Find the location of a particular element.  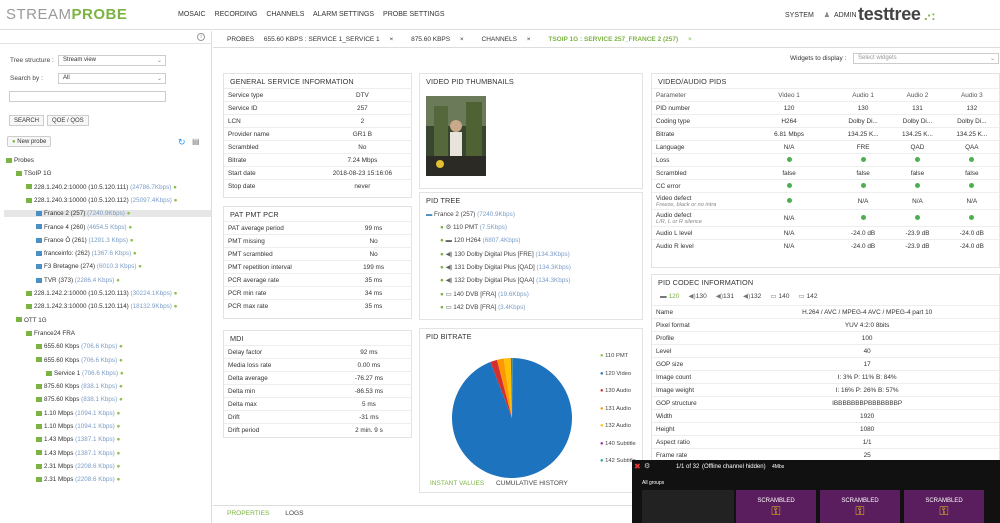

legend-item: ● 130 Audio is located at coordinates (618, 397).